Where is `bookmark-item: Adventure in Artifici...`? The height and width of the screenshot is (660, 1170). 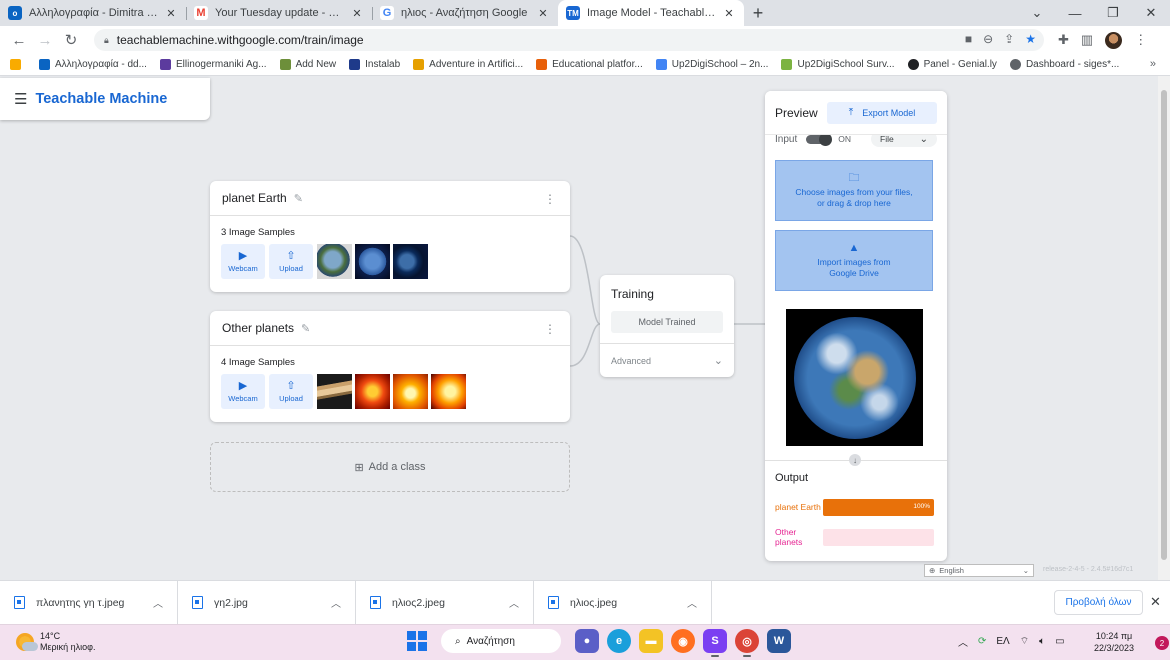 bookmark-item: Adventure in Artifici... is located at coordinates (468, 64).